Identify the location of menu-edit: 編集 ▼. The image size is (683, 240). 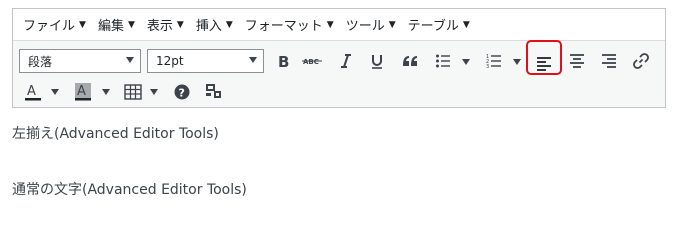
(116, 24).